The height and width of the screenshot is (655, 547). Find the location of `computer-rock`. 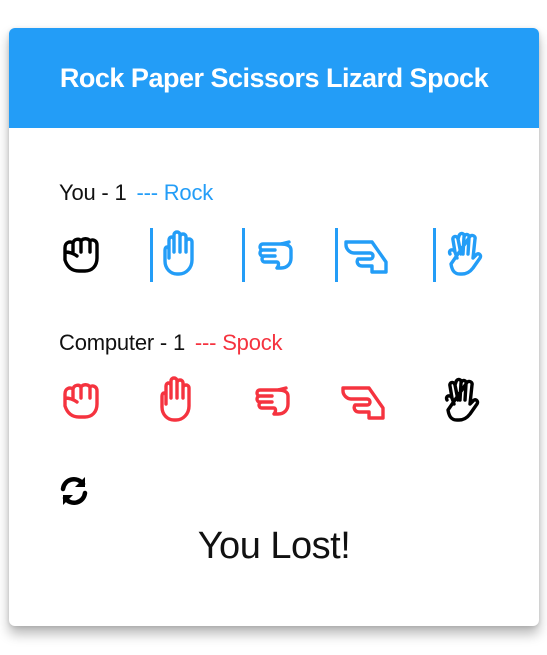

computer-rock is located at coordinates (82, 401).